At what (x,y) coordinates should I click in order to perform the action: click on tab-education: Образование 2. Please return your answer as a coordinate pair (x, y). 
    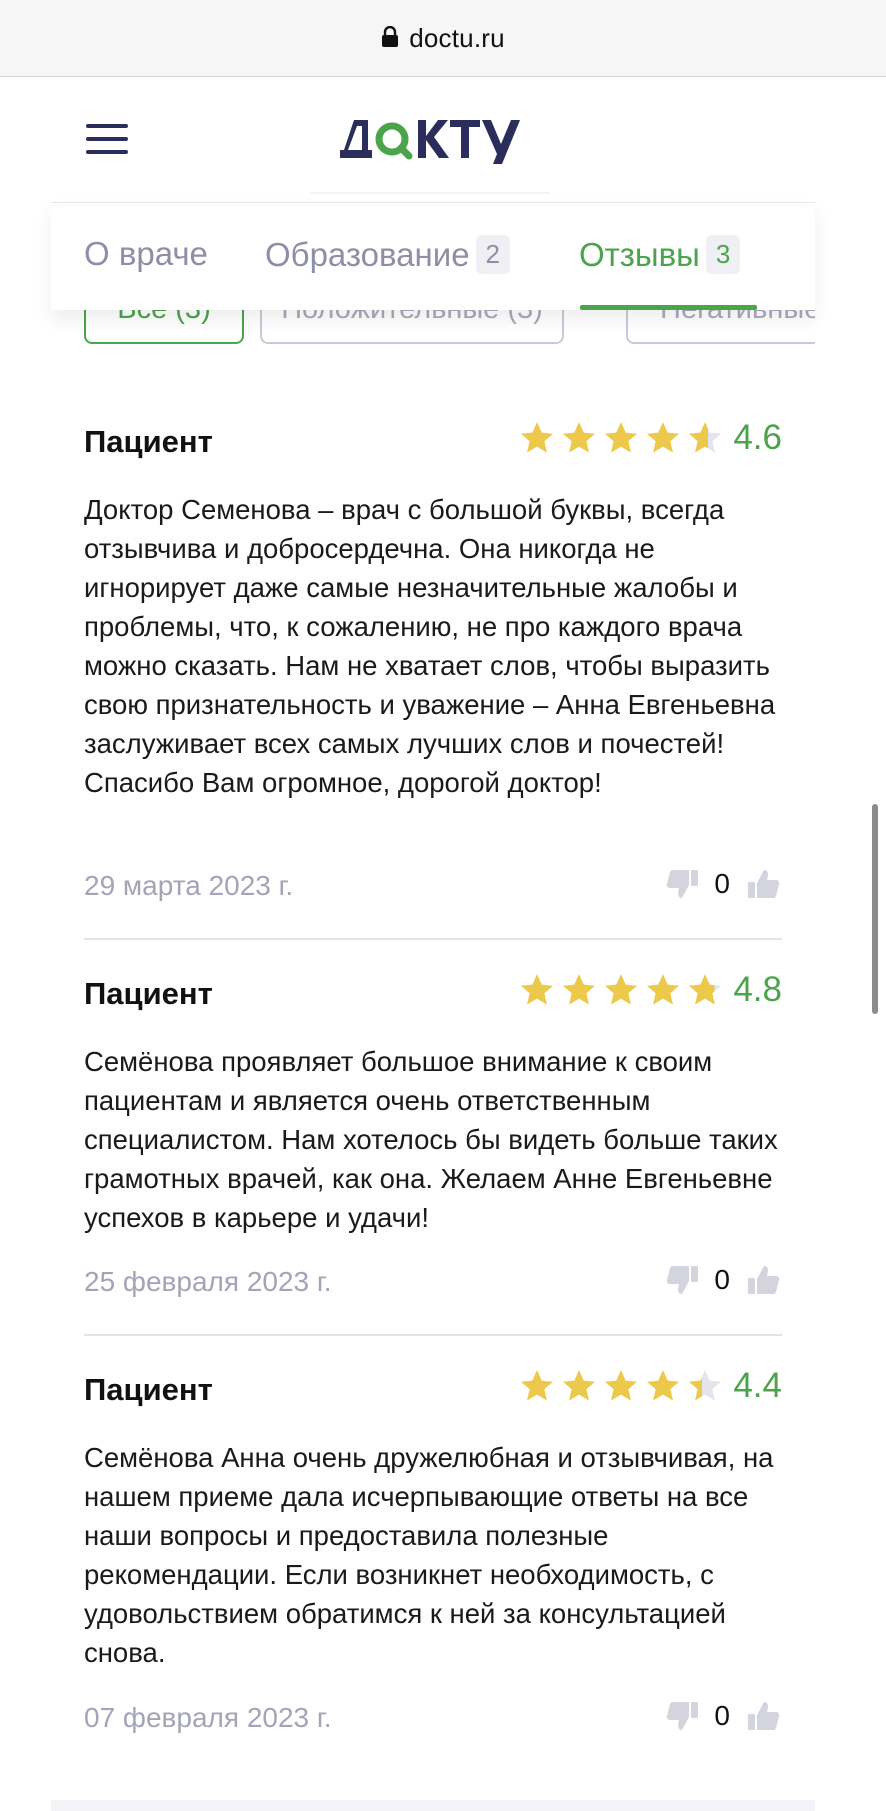
    Looking at the image, I should click on (388, 254).